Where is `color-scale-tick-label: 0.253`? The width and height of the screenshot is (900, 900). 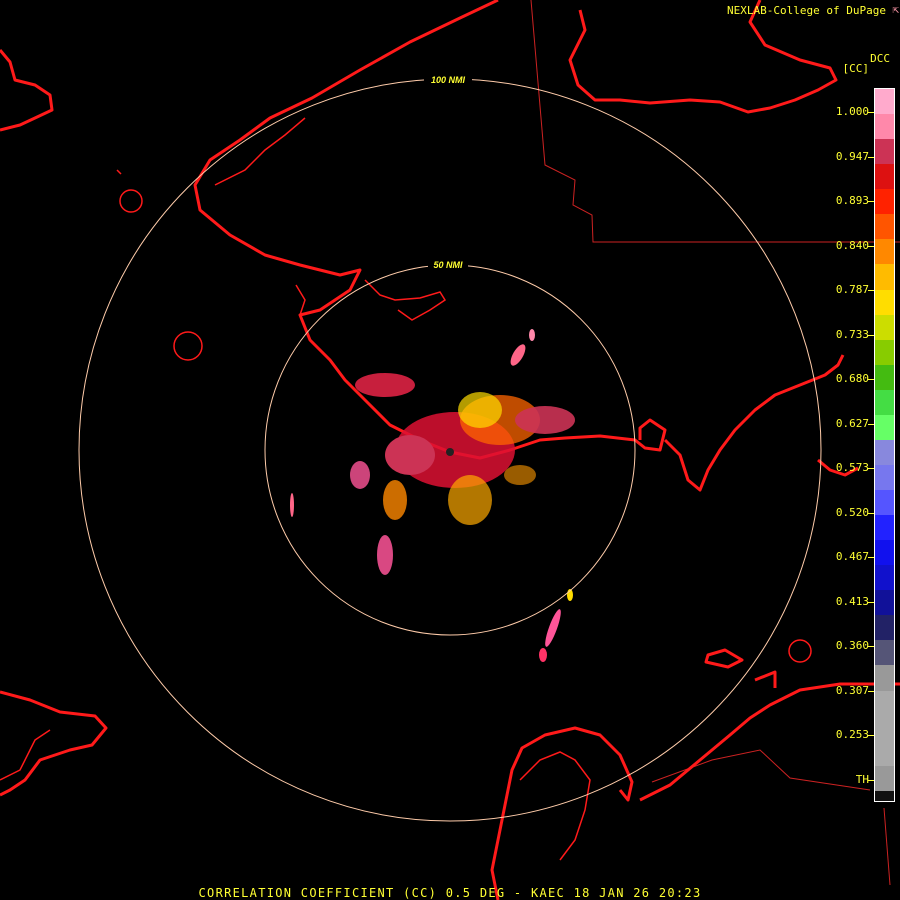 color-scale-tick-label: 0.253 is located at coordinates (852, 734).